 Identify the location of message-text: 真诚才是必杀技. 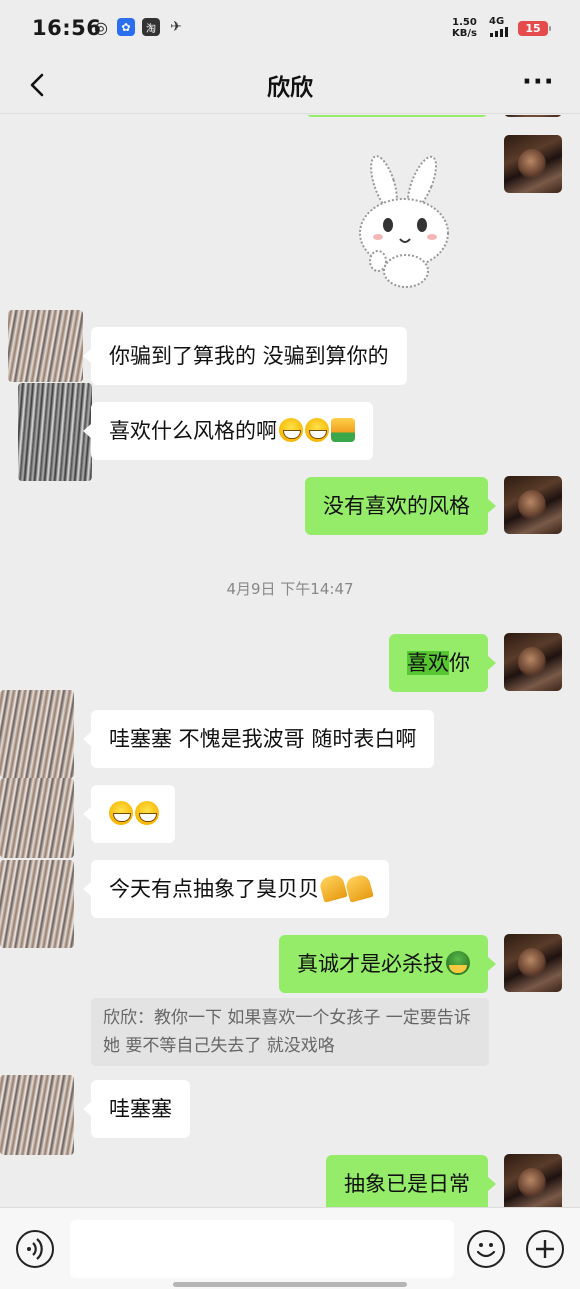
(370, 964).